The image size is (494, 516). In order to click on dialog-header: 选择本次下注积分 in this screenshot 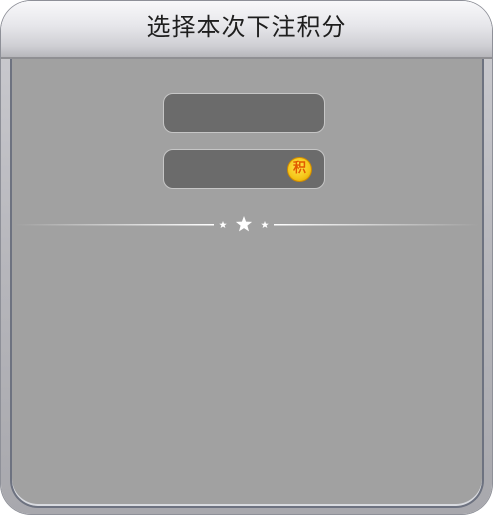, I will do `click(246, 30)`.